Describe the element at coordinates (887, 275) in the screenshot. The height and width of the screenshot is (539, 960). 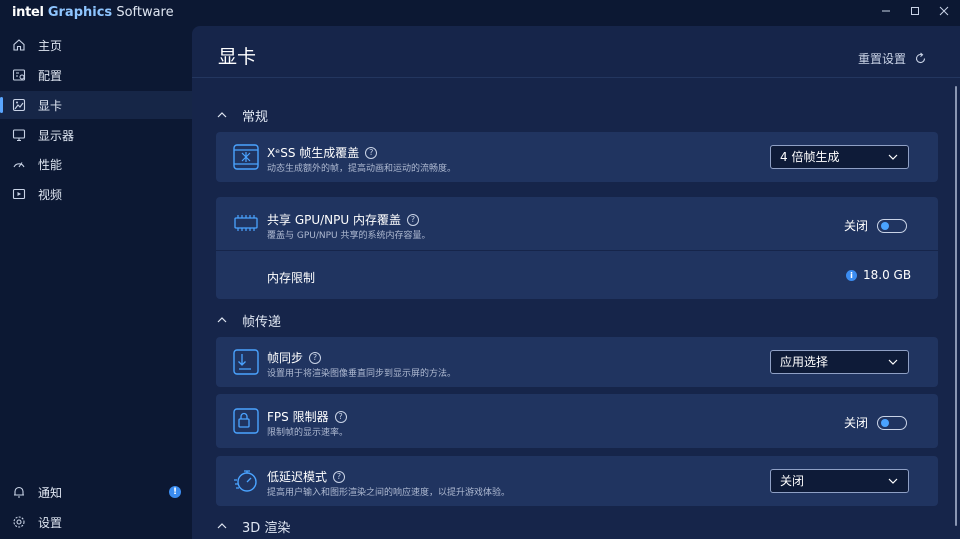
I see `memory-limit-value: 18.0 GB` at that location.